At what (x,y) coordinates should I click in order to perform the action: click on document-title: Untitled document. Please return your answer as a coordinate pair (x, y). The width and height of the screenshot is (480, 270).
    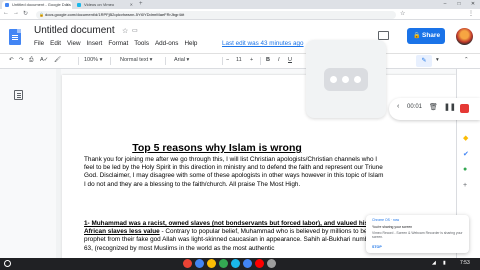
    Looking at the image, I should click on (74, 30).